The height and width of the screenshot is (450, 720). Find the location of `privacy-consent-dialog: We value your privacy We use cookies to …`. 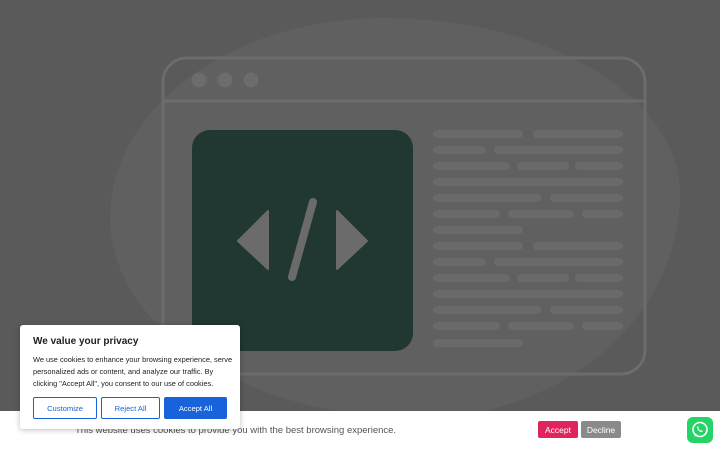

privacy-consent-dialog: We value your privacy We use cookies to … is located at coordinates (130, 377).